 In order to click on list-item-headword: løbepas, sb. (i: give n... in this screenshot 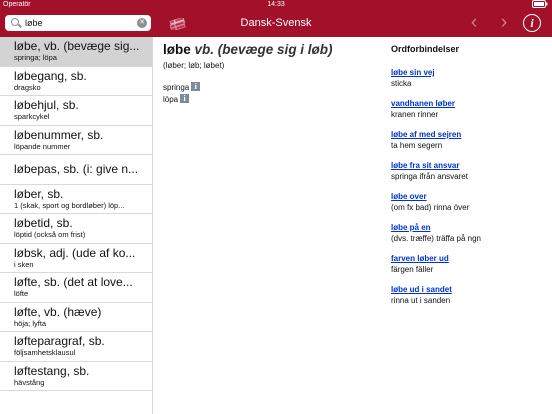, I will do `click(76, 169)`.